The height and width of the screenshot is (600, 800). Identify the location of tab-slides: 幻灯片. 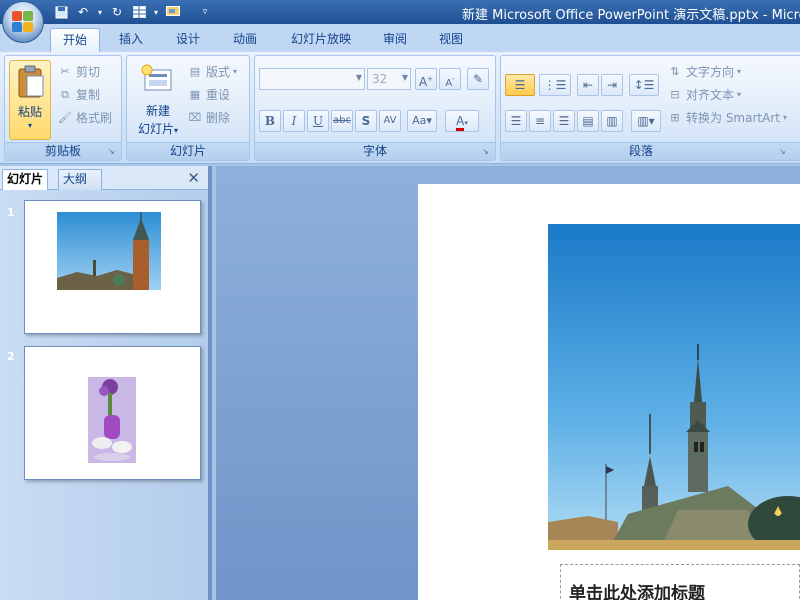
(25, 179).